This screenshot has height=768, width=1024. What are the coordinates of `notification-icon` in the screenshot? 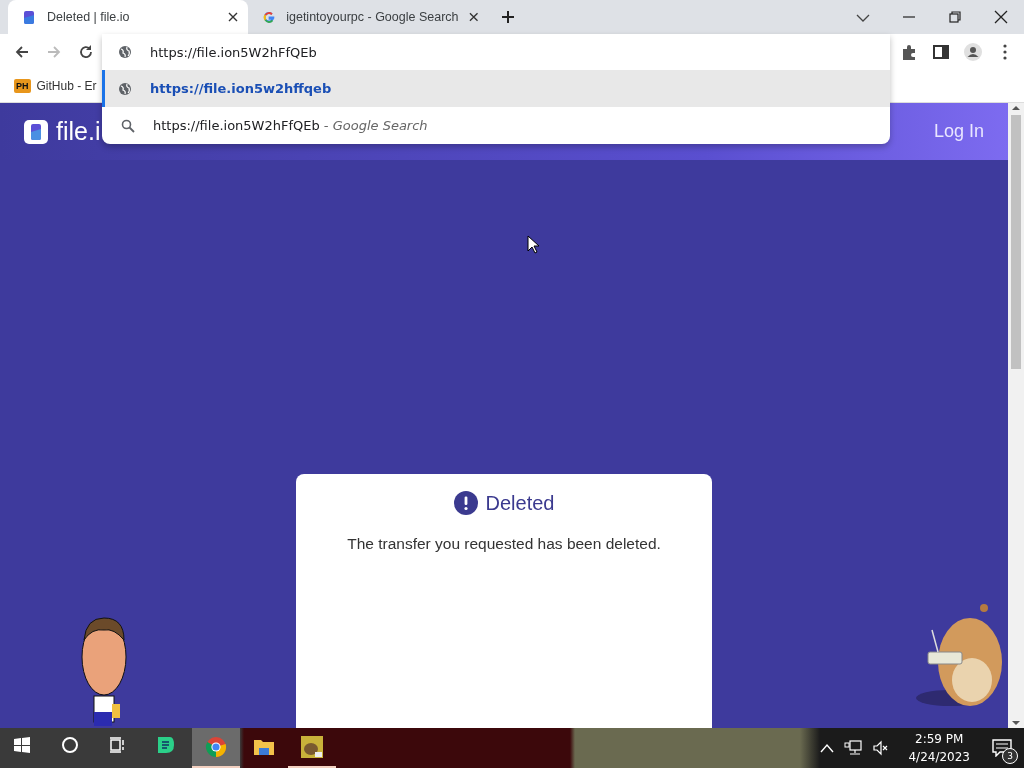 It's located at (1002, 748).